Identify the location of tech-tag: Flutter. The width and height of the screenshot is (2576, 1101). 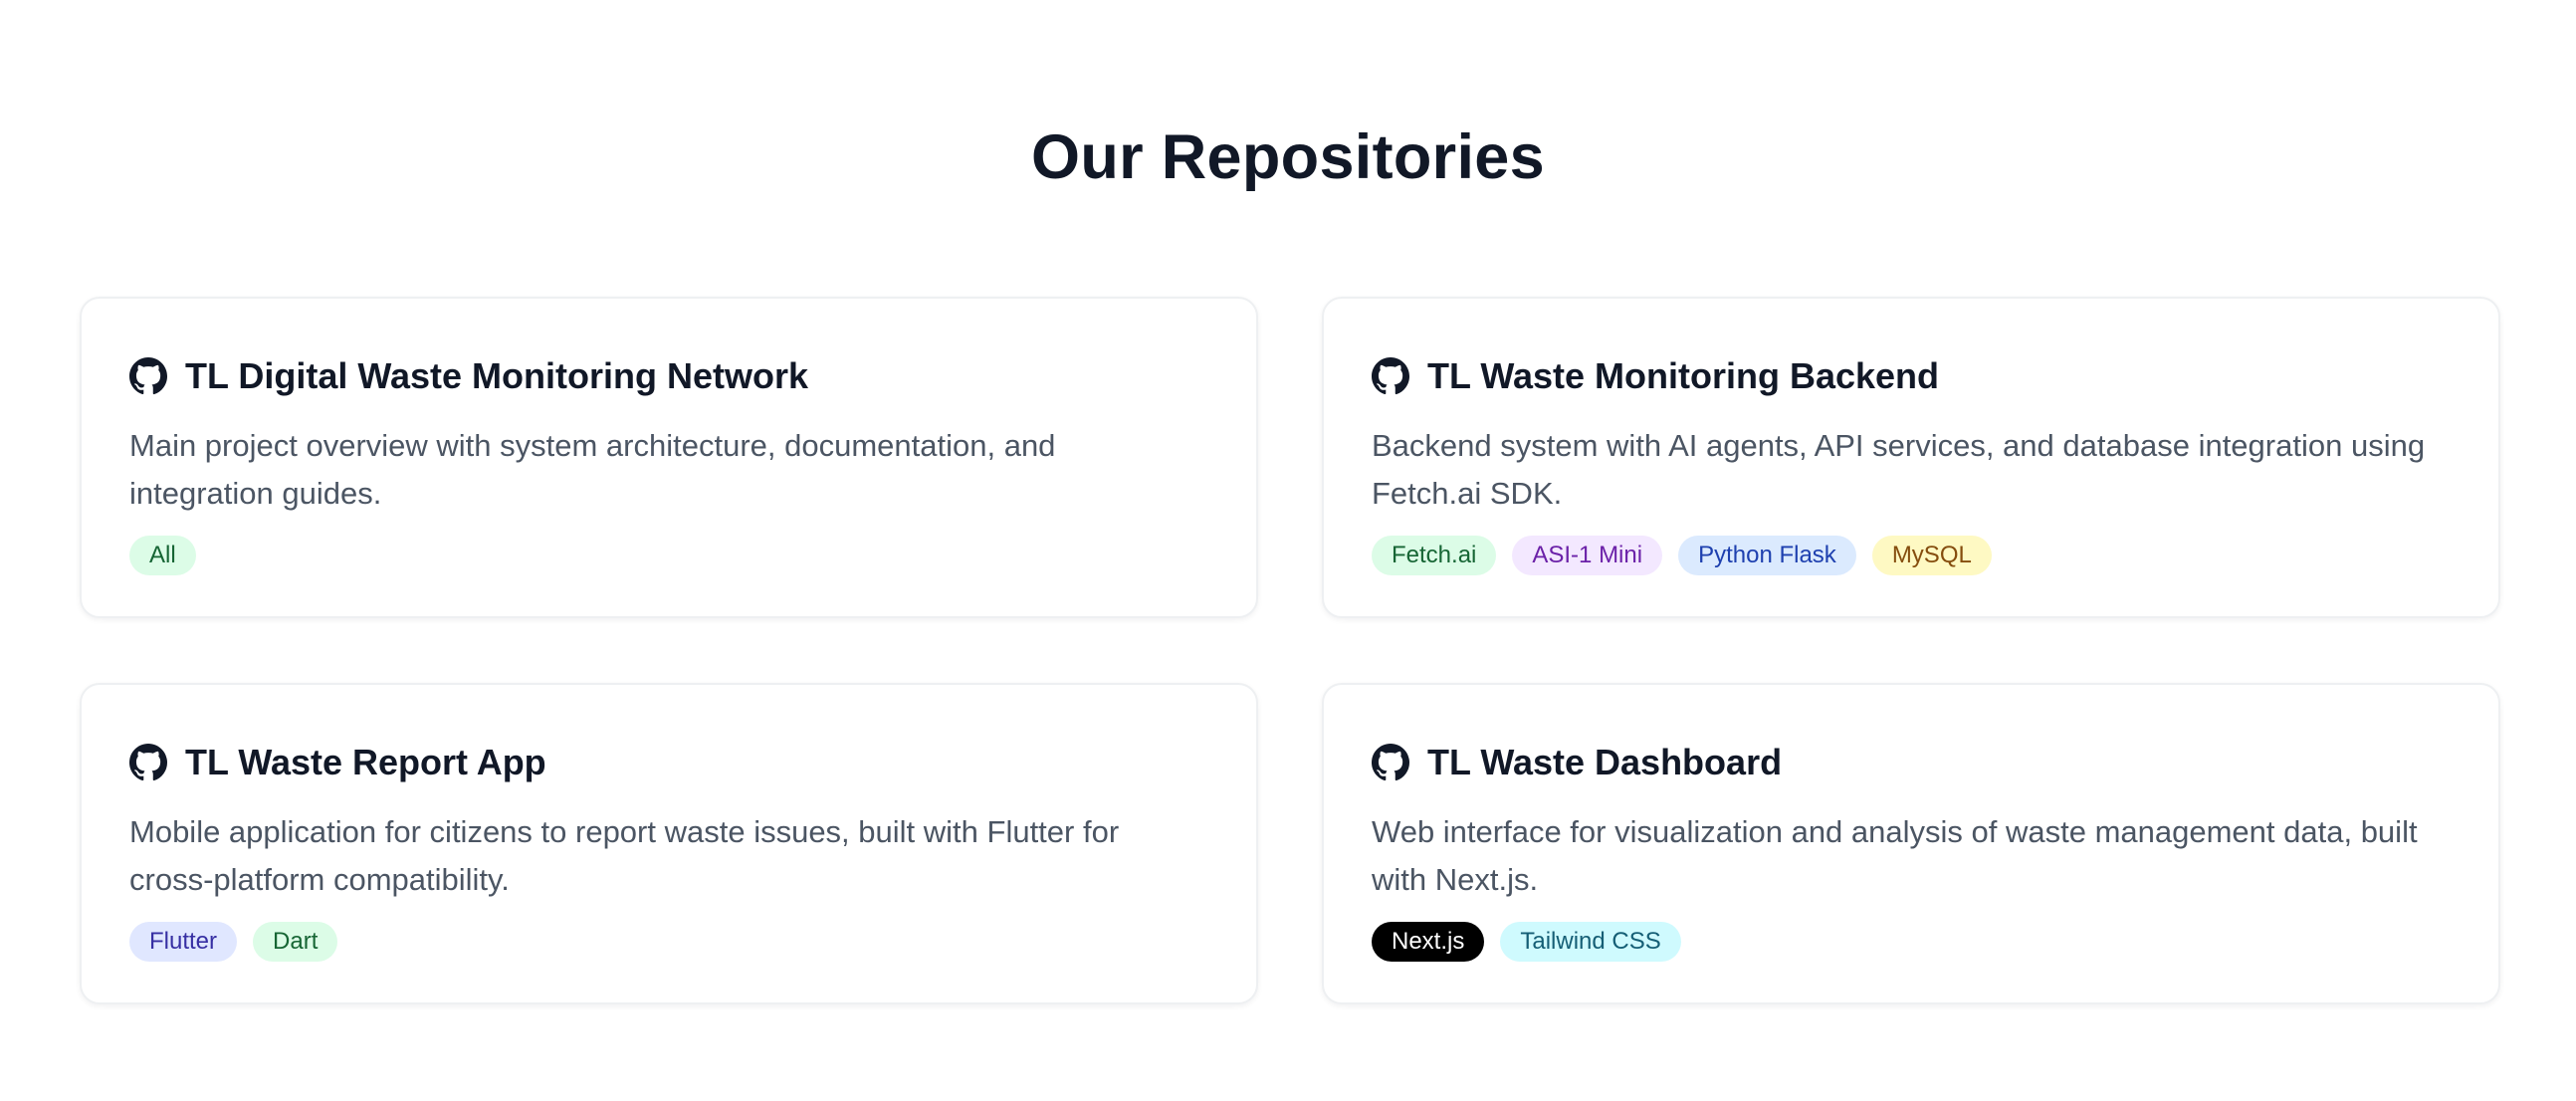
(183, 942).